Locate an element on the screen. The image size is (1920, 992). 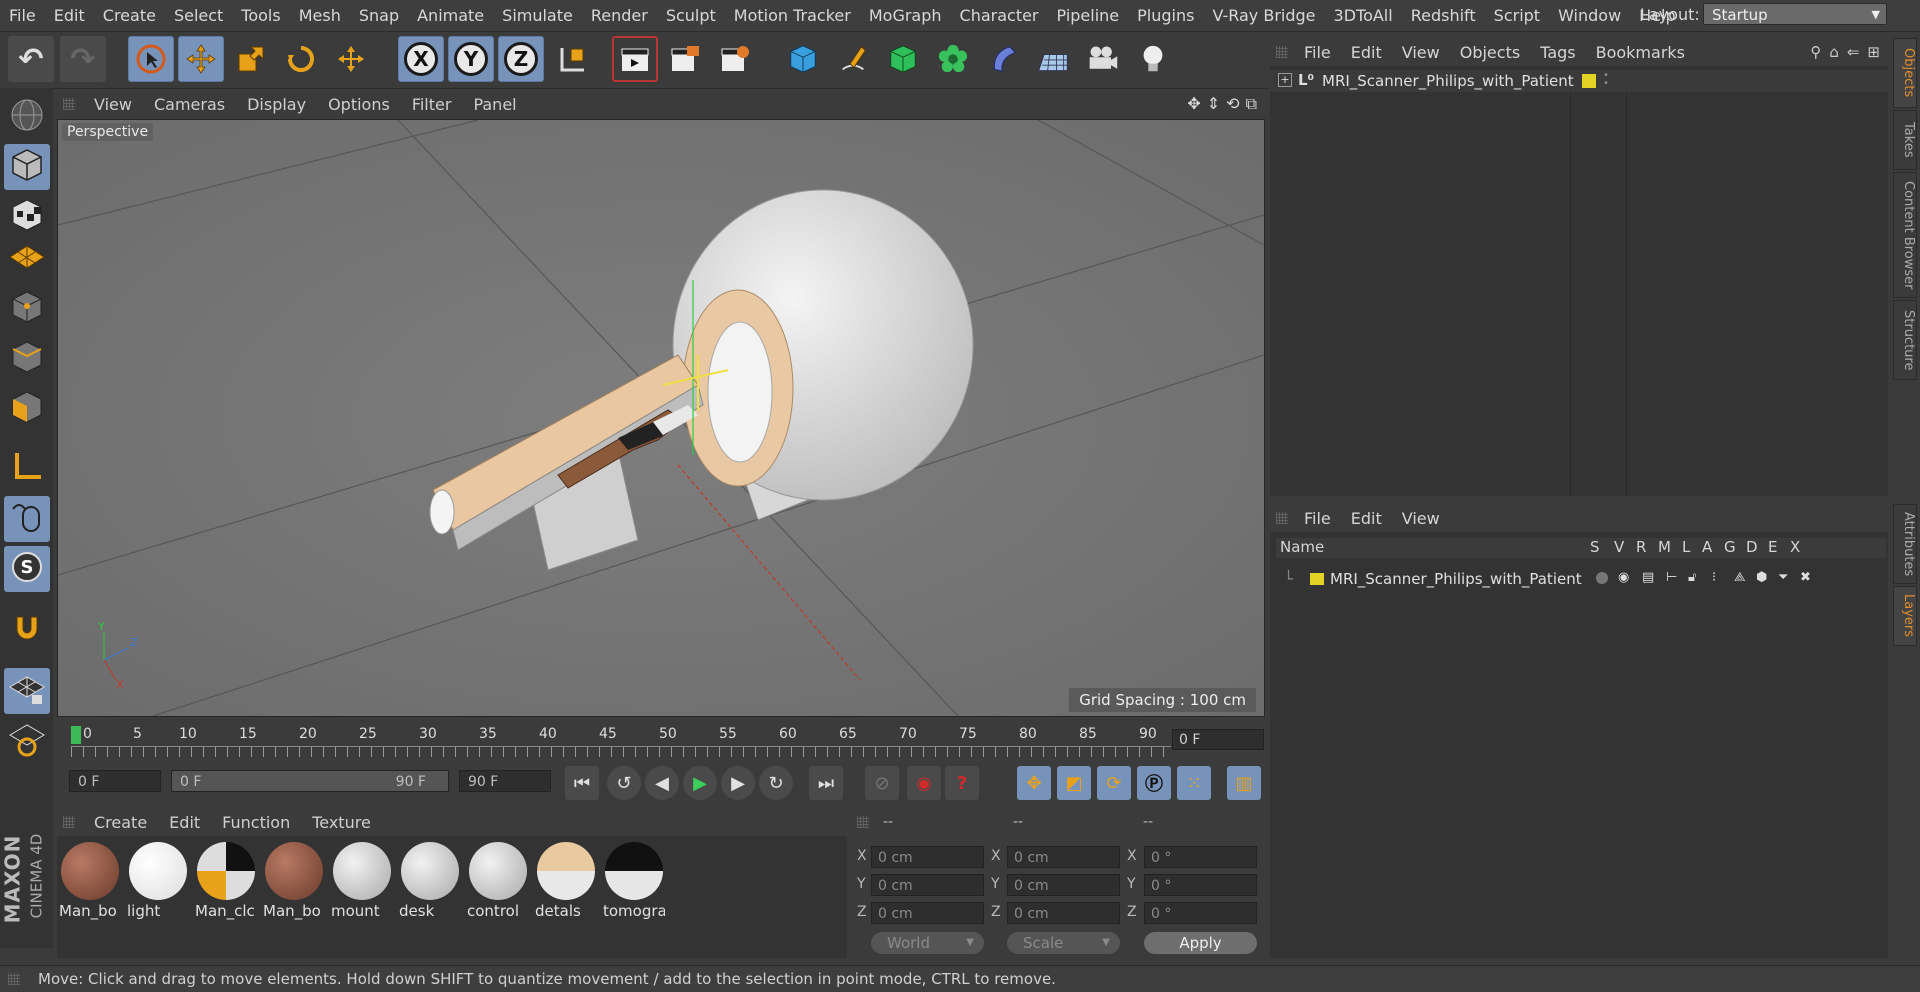
col-expressions: E is located at coordinates (1772, 547).